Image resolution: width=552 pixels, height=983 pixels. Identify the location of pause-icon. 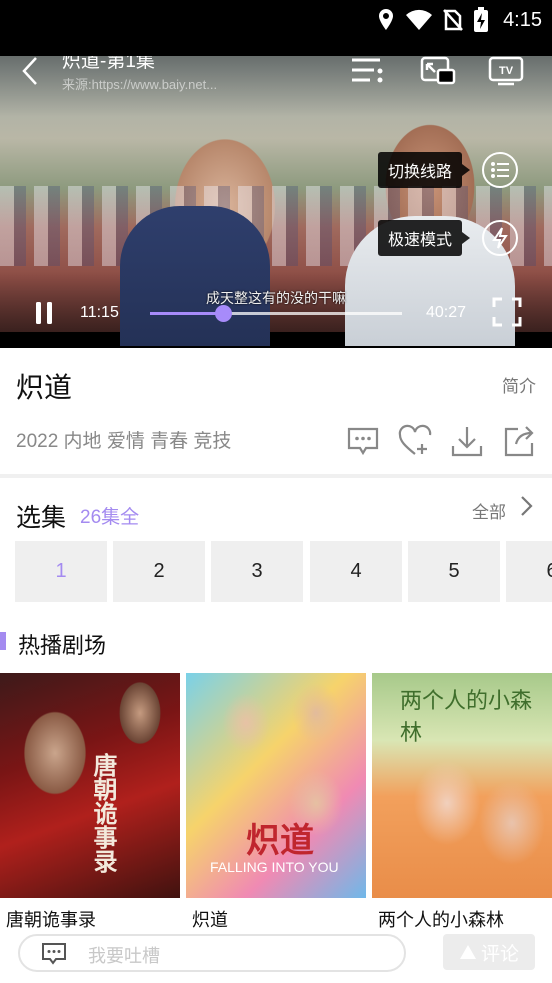
(44, 313).